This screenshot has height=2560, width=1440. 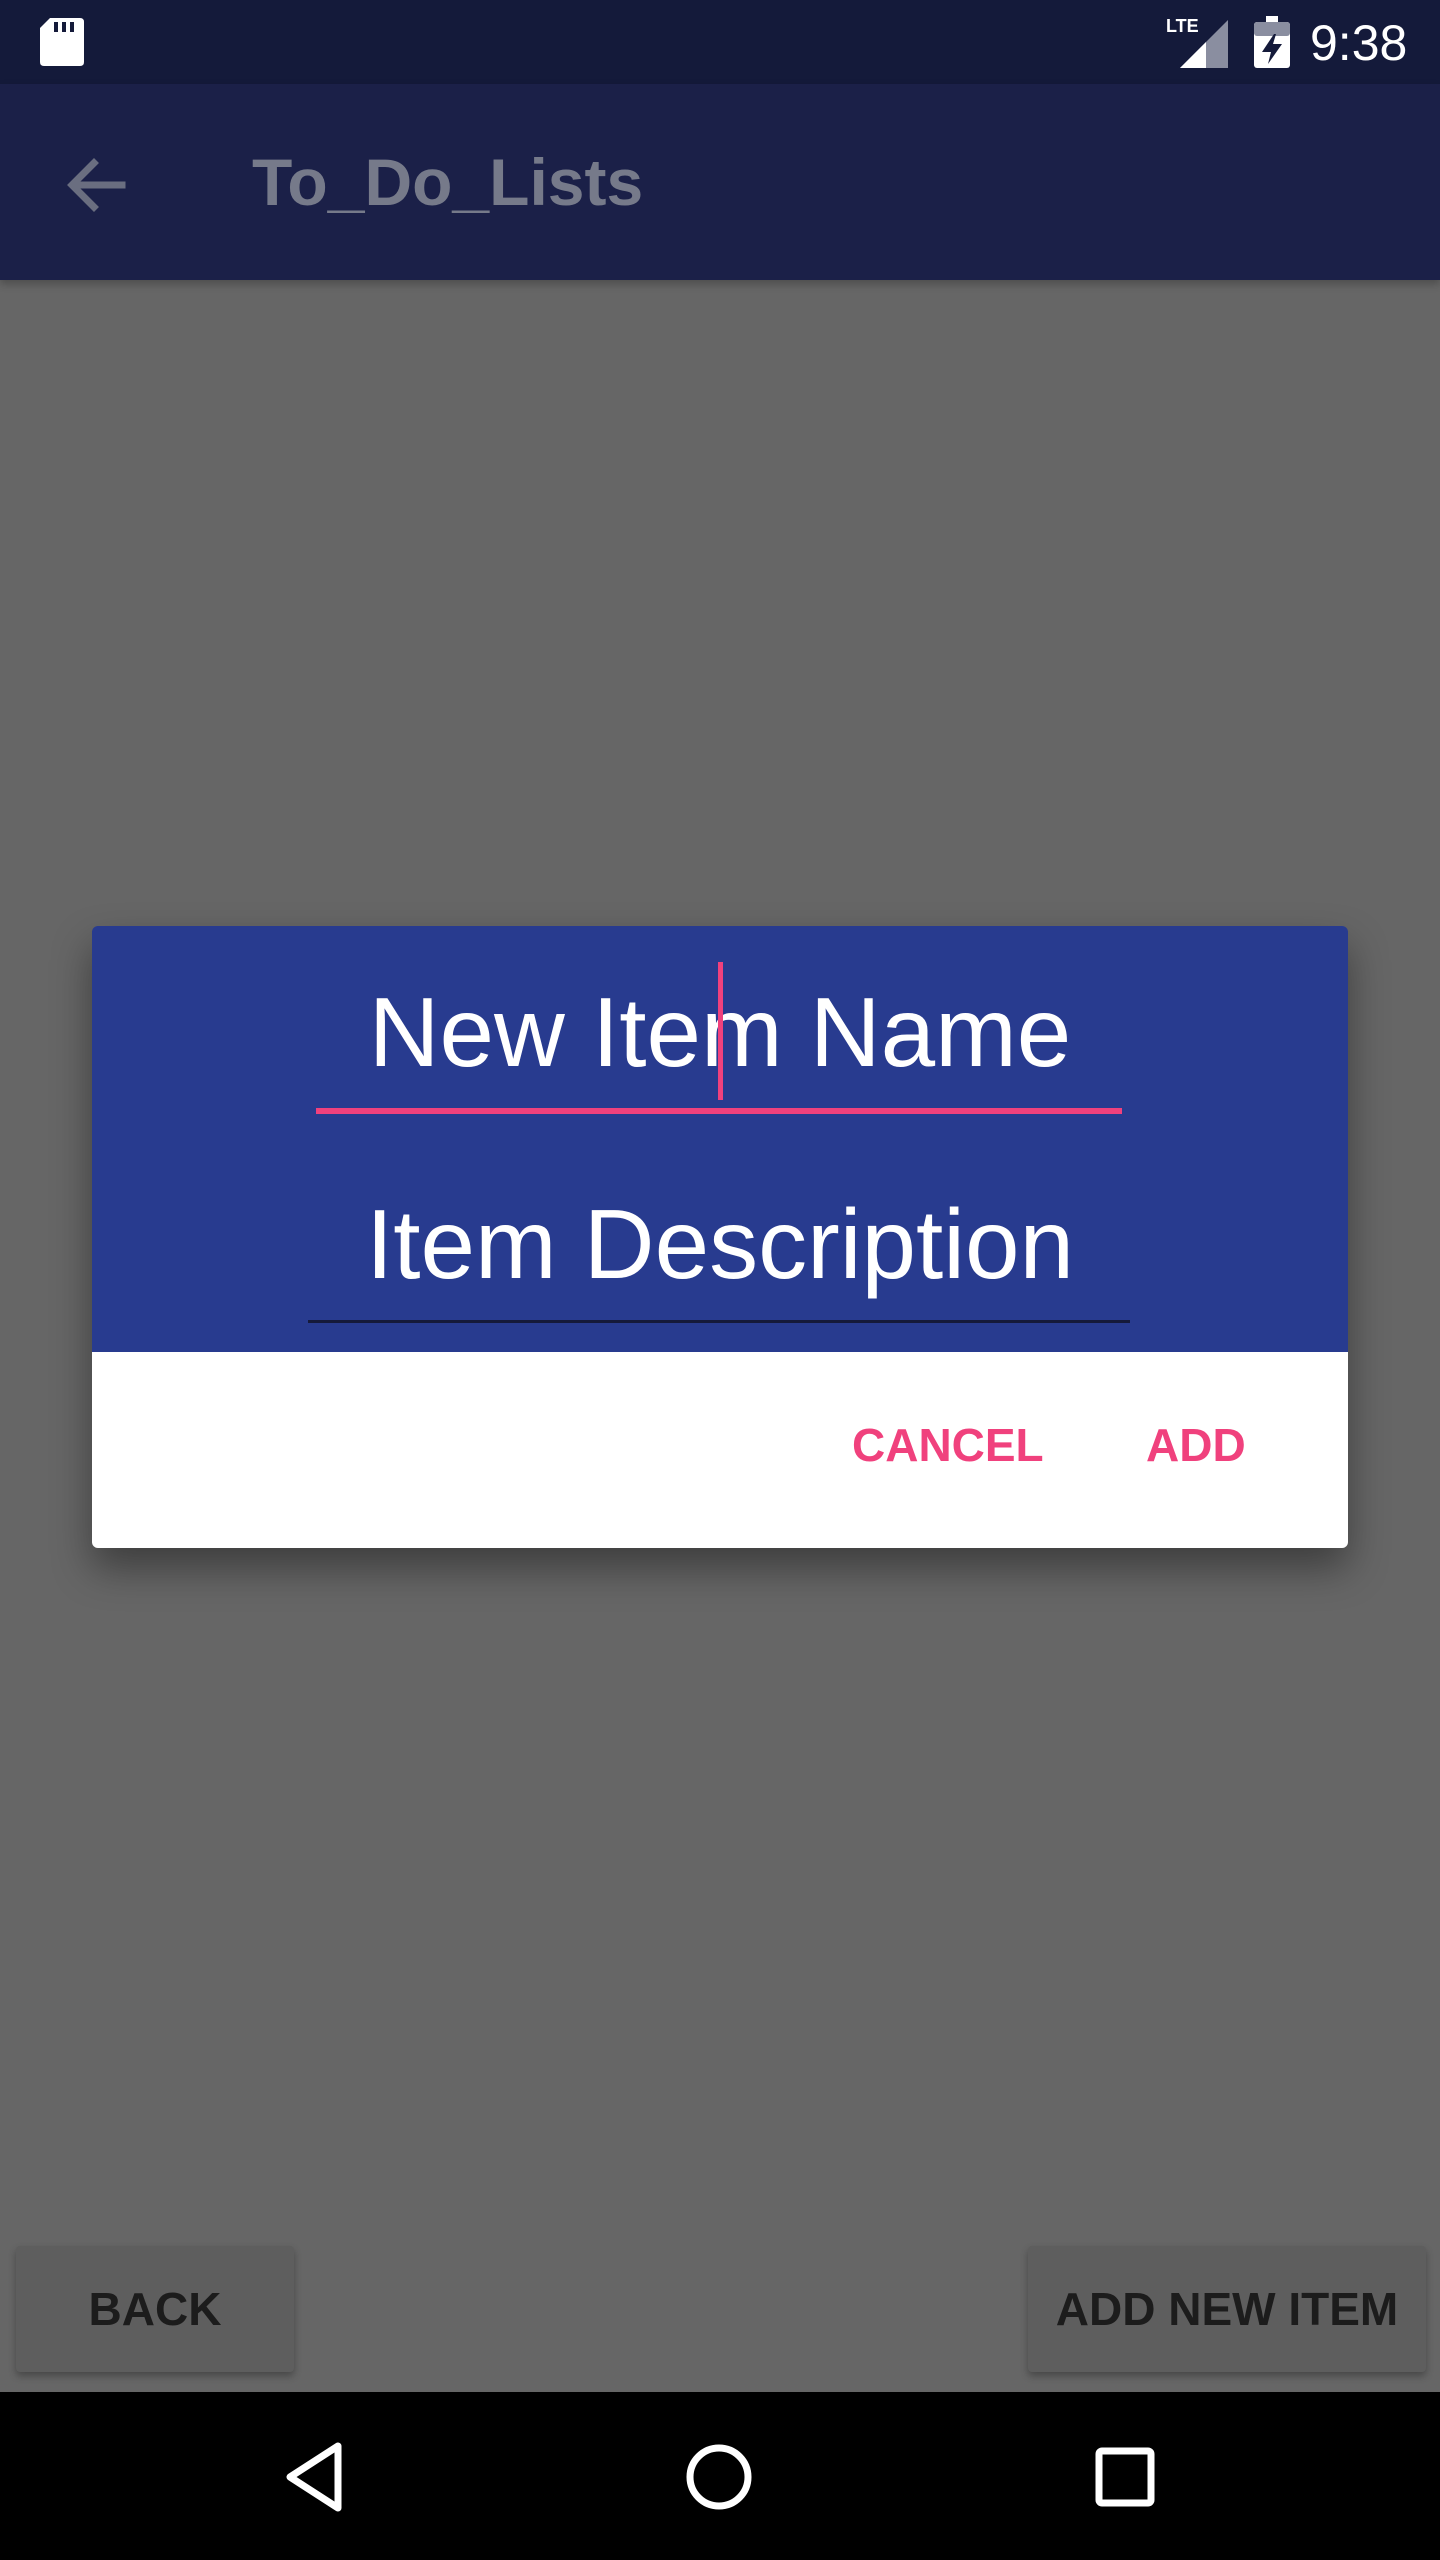 What do you see at coordinates (62, 42) in the screenshot?
I see `sd-card-icon` at bounding box center [62, 42].